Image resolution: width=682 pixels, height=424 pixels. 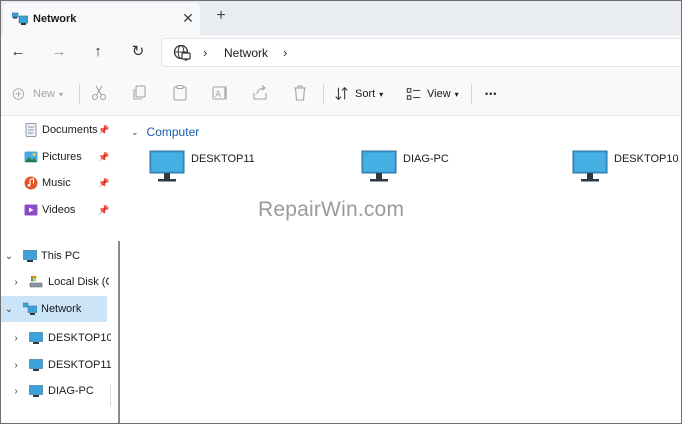 What do you see at coordinates (70, 130) in the screenshot?
I see `sidebar-item-label: Documents` at bounding box center [70, 130].